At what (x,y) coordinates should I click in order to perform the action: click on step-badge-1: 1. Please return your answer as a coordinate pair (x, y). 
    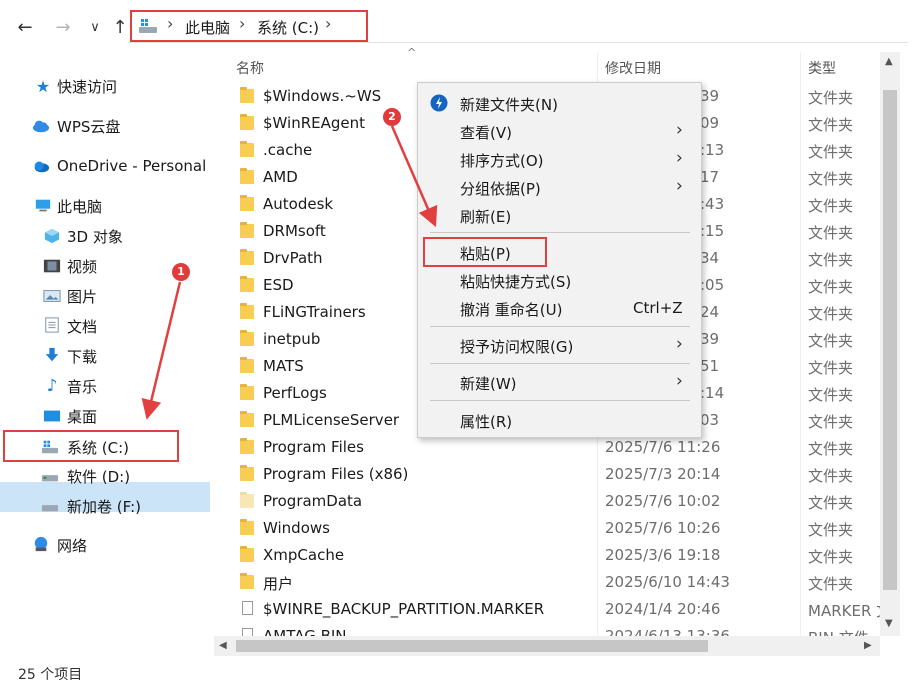
    Looking at the image, I should click on (181, 272).